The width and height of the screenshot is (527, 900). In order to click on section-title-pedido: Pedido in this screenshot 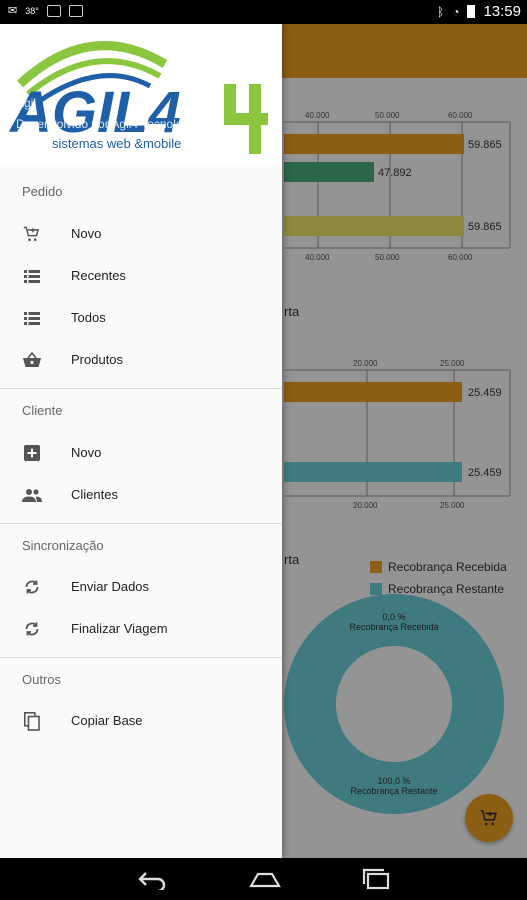, I will do `click(42, 191)`.